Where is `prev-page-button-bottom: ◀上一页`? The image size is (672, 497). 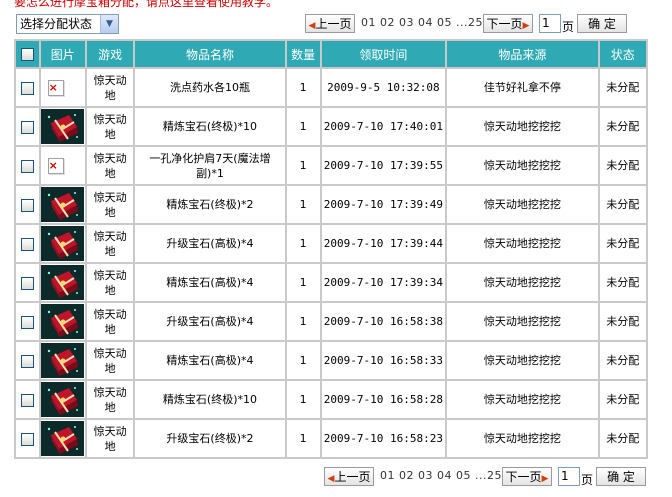 prev-page-button-bottom: ◀上一页 is located at coordinates (349, 476).